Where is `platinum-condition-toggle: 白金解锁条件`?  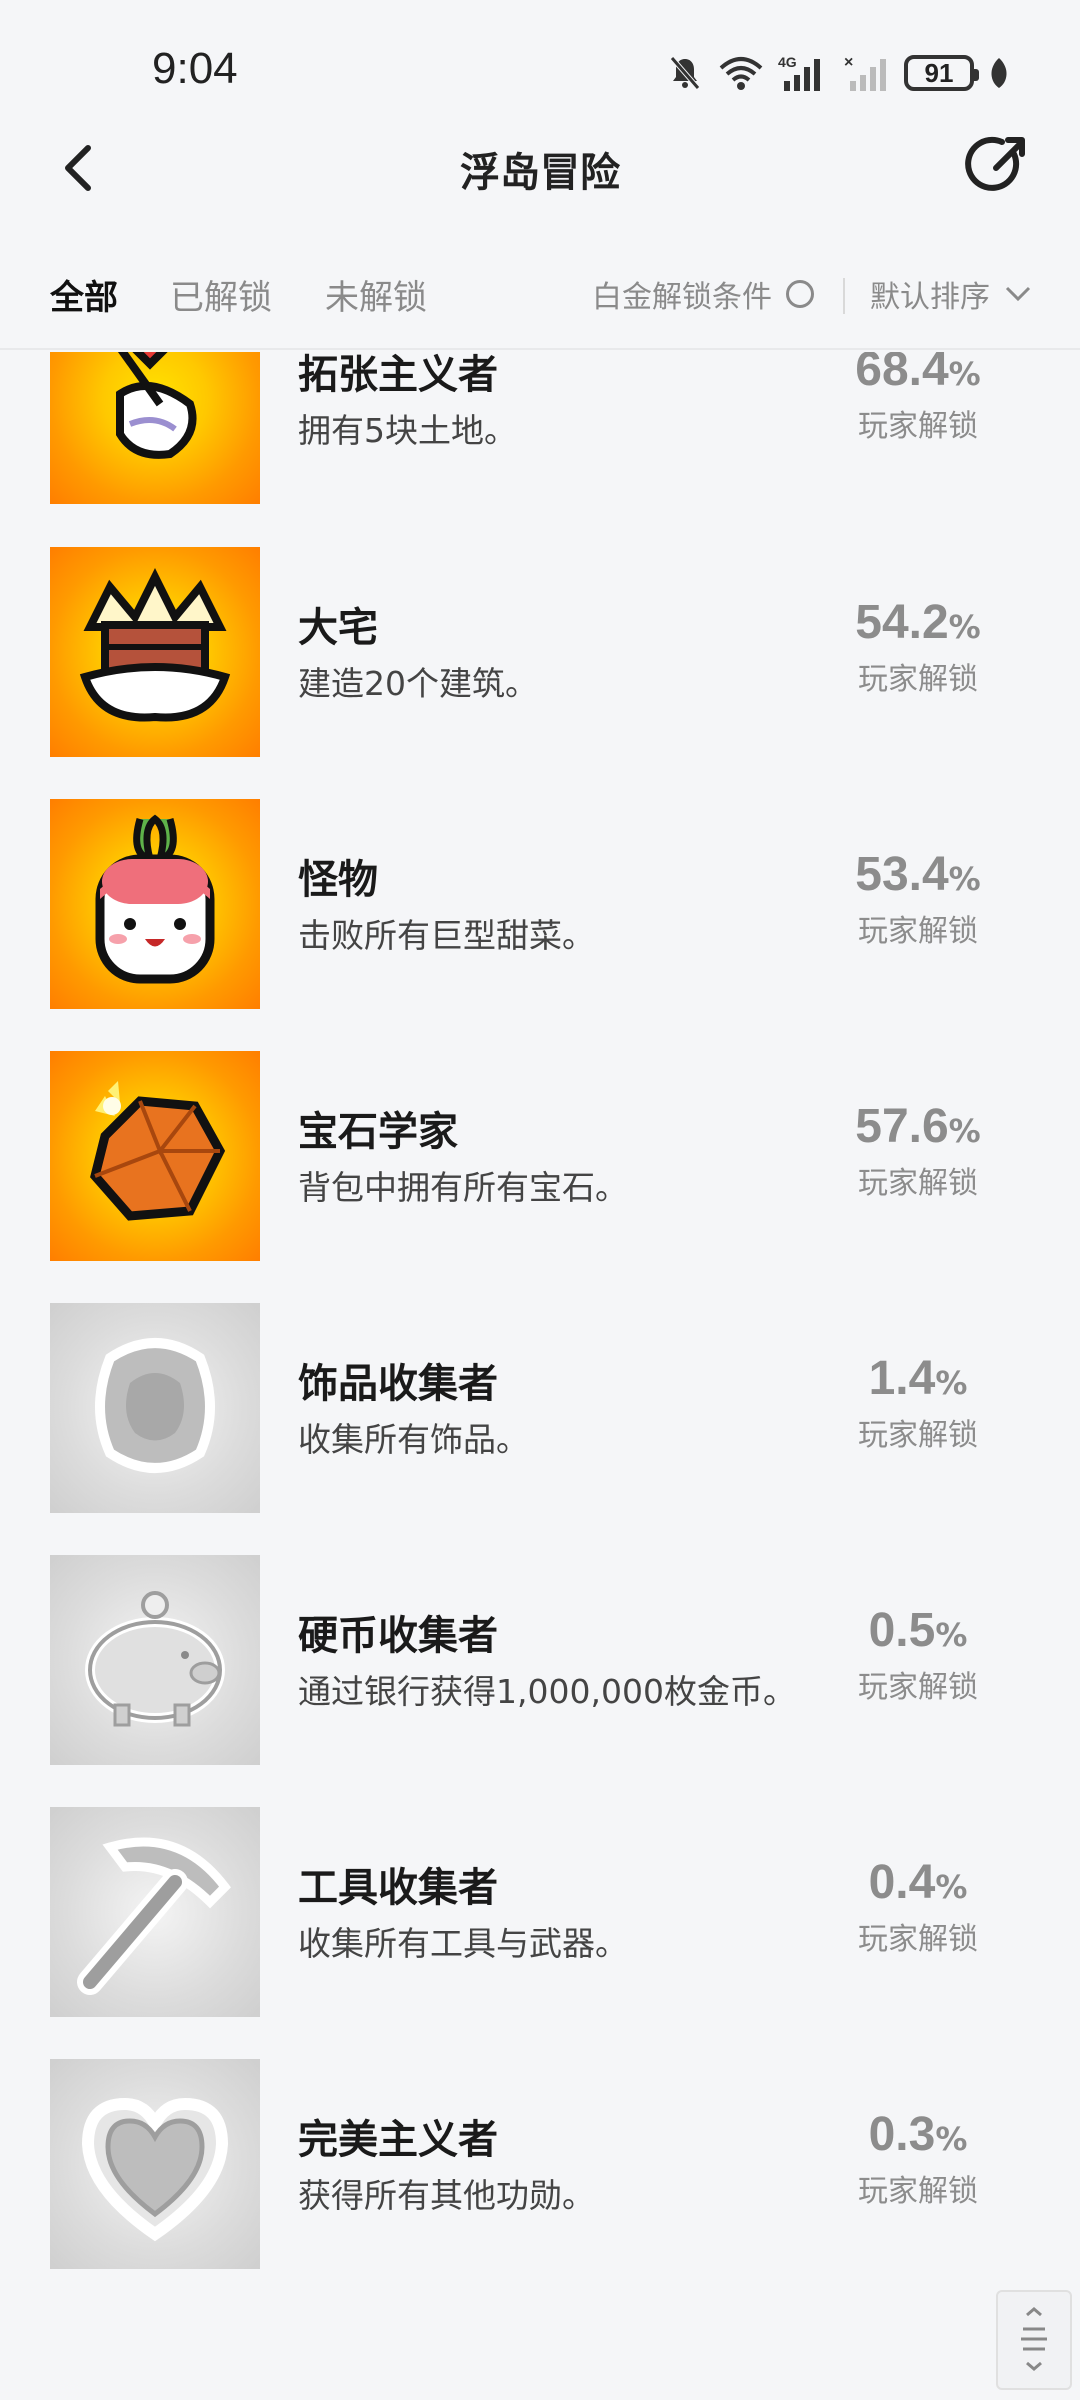 platinum-condition-toggle: 白金解锁条件 is located at coordinates (703, 294).